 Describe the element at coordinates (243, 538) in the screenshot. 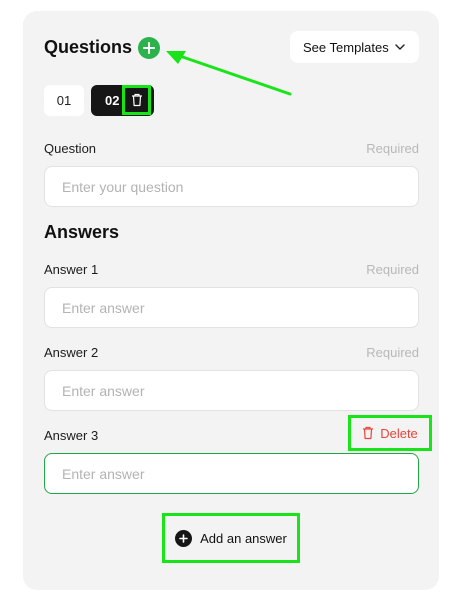

I see `add-answer-label: Add an answer` at that location.